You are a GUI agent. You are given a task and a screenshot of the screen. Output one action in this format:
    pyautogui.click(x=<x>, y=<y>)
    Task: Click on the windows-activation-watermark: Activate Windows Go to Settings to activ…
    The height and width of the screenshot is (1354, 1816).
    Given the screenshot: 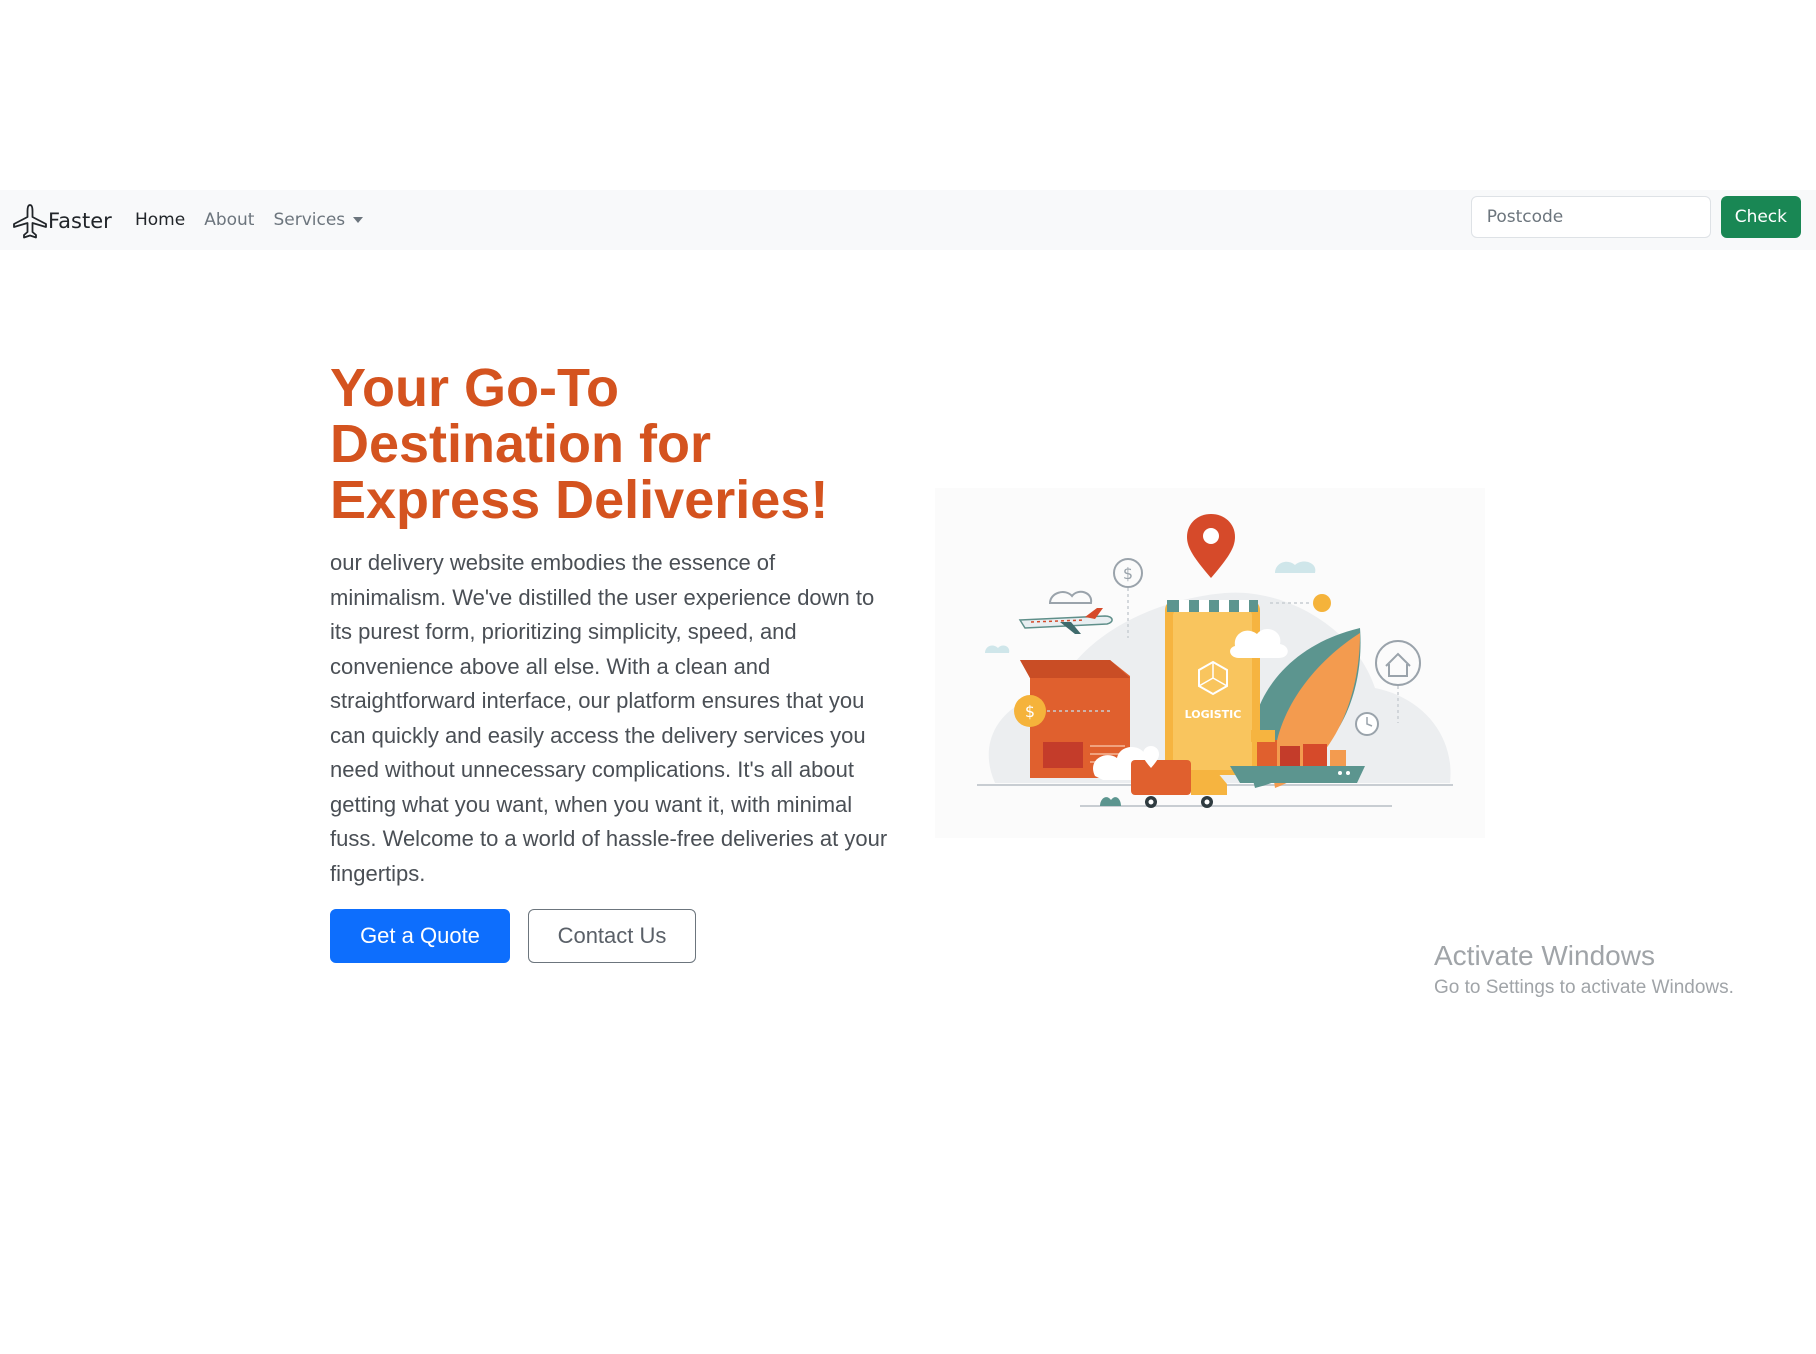 What is the action you would take?
    pyautogui.click(x=1584, y=970)
    